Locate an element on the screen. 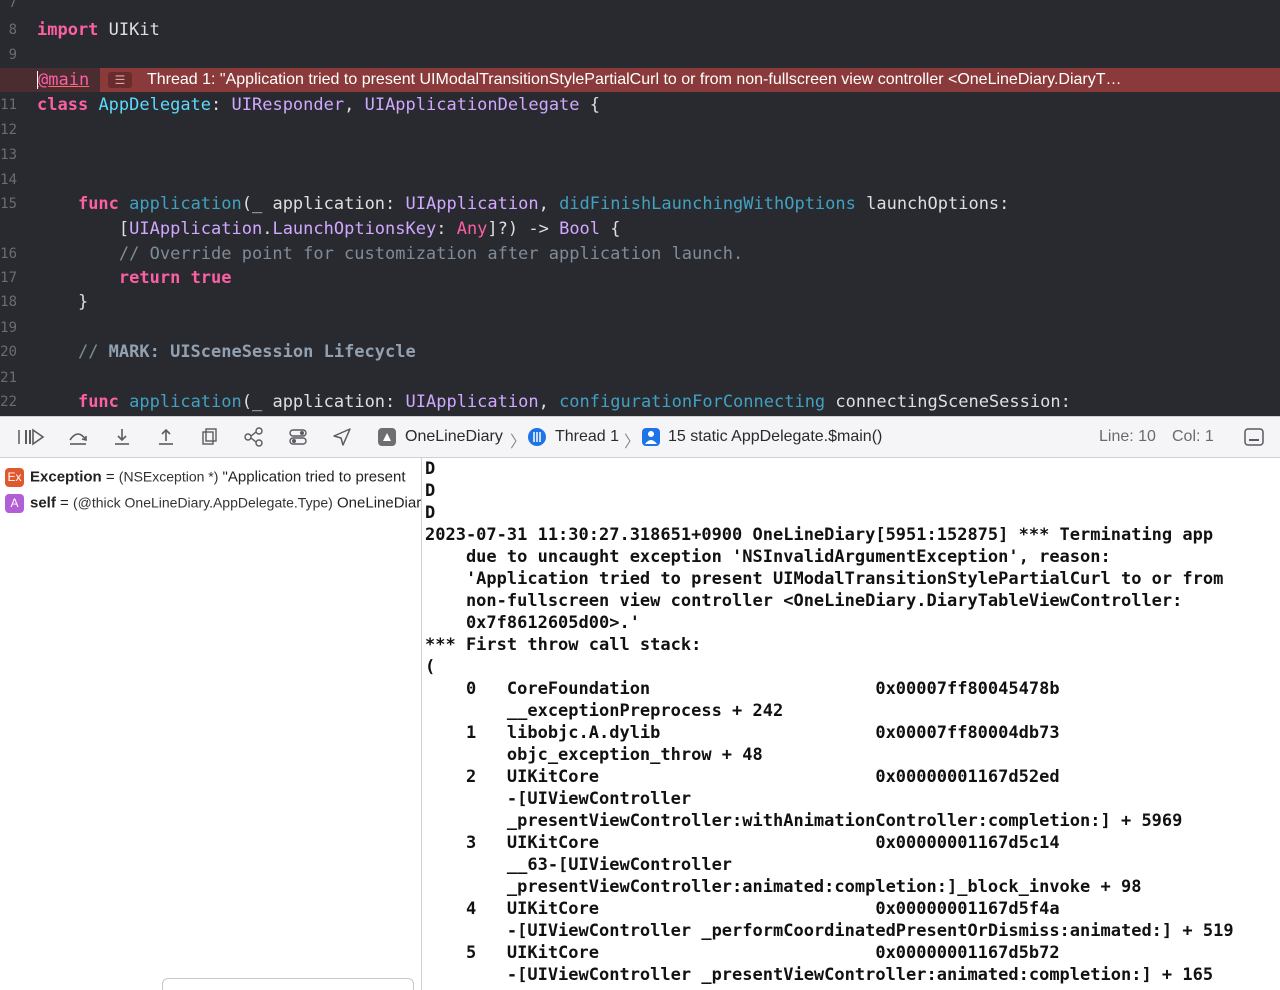  memory-graph-icon is located at coordinates (255, 437).